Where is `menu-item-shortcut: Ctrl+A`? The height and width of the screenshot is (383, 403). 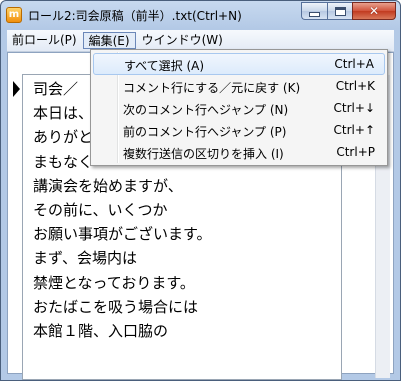 menu-item-shortcut: Ctrl+A is located at coordinates (354, 64).